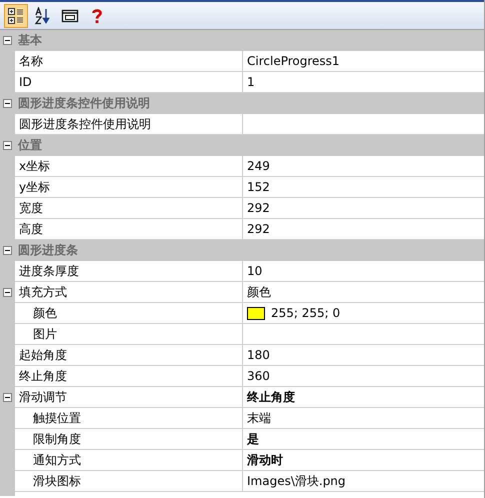 This screenshot has width=485, height=498. Describe the element at coordinates (129, 481) in the screenshot. I see `property-name: 滑块图标` at that location.